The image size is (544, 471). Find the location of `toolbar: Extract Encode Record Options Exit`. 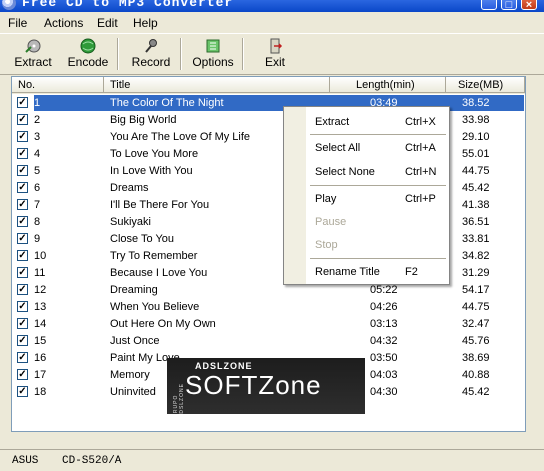

toolbar: Extract Encode Record Options Exit is located at coordinates (272, 54).